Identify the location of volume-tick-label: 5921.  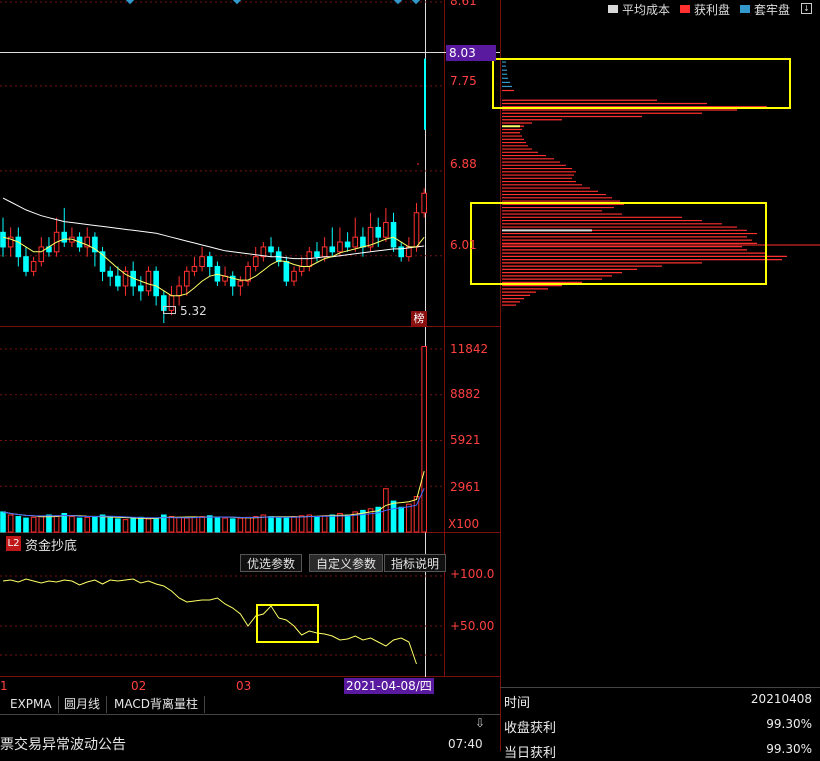
(465, 440).